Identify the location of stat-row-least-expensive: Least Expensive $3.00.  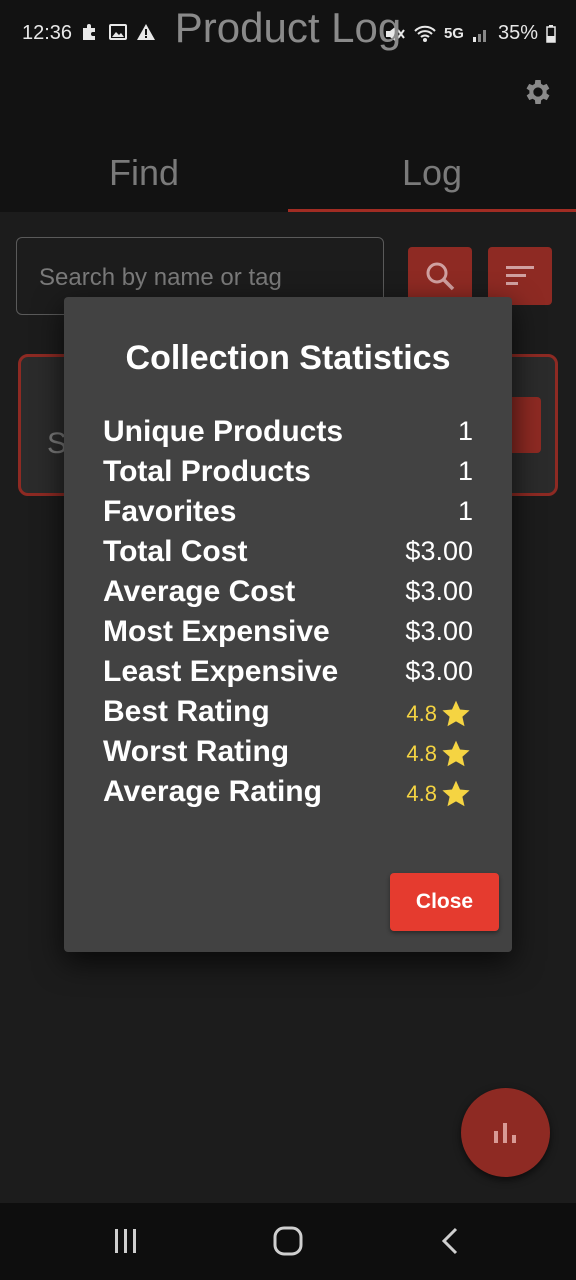
(288, 675).